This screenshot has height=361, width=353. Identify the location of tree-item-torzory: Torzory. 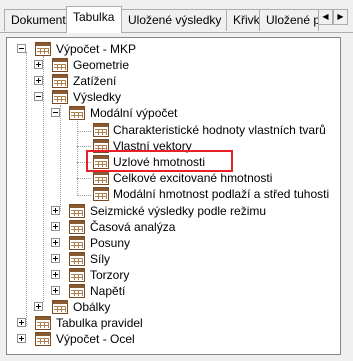
(157, 275).